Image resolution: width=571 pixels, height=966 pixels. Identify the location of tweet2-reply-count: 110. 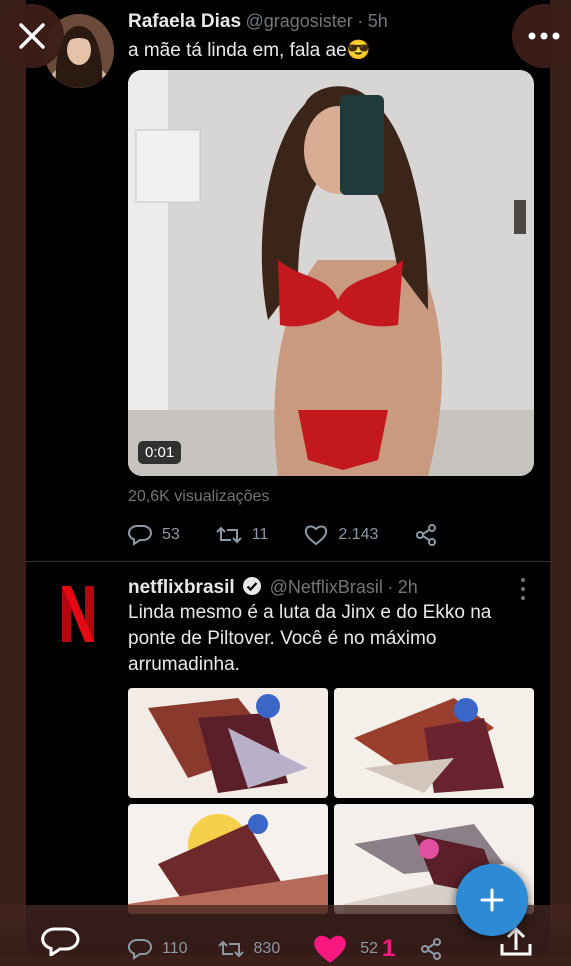
(175, 948).